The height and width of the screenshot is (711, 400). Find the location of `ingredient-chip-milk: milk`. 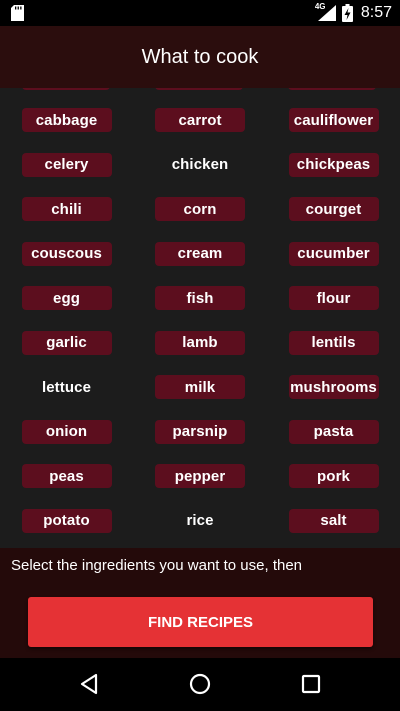

ingredient-chip-milk: milk is located at coordinates (200, 387).